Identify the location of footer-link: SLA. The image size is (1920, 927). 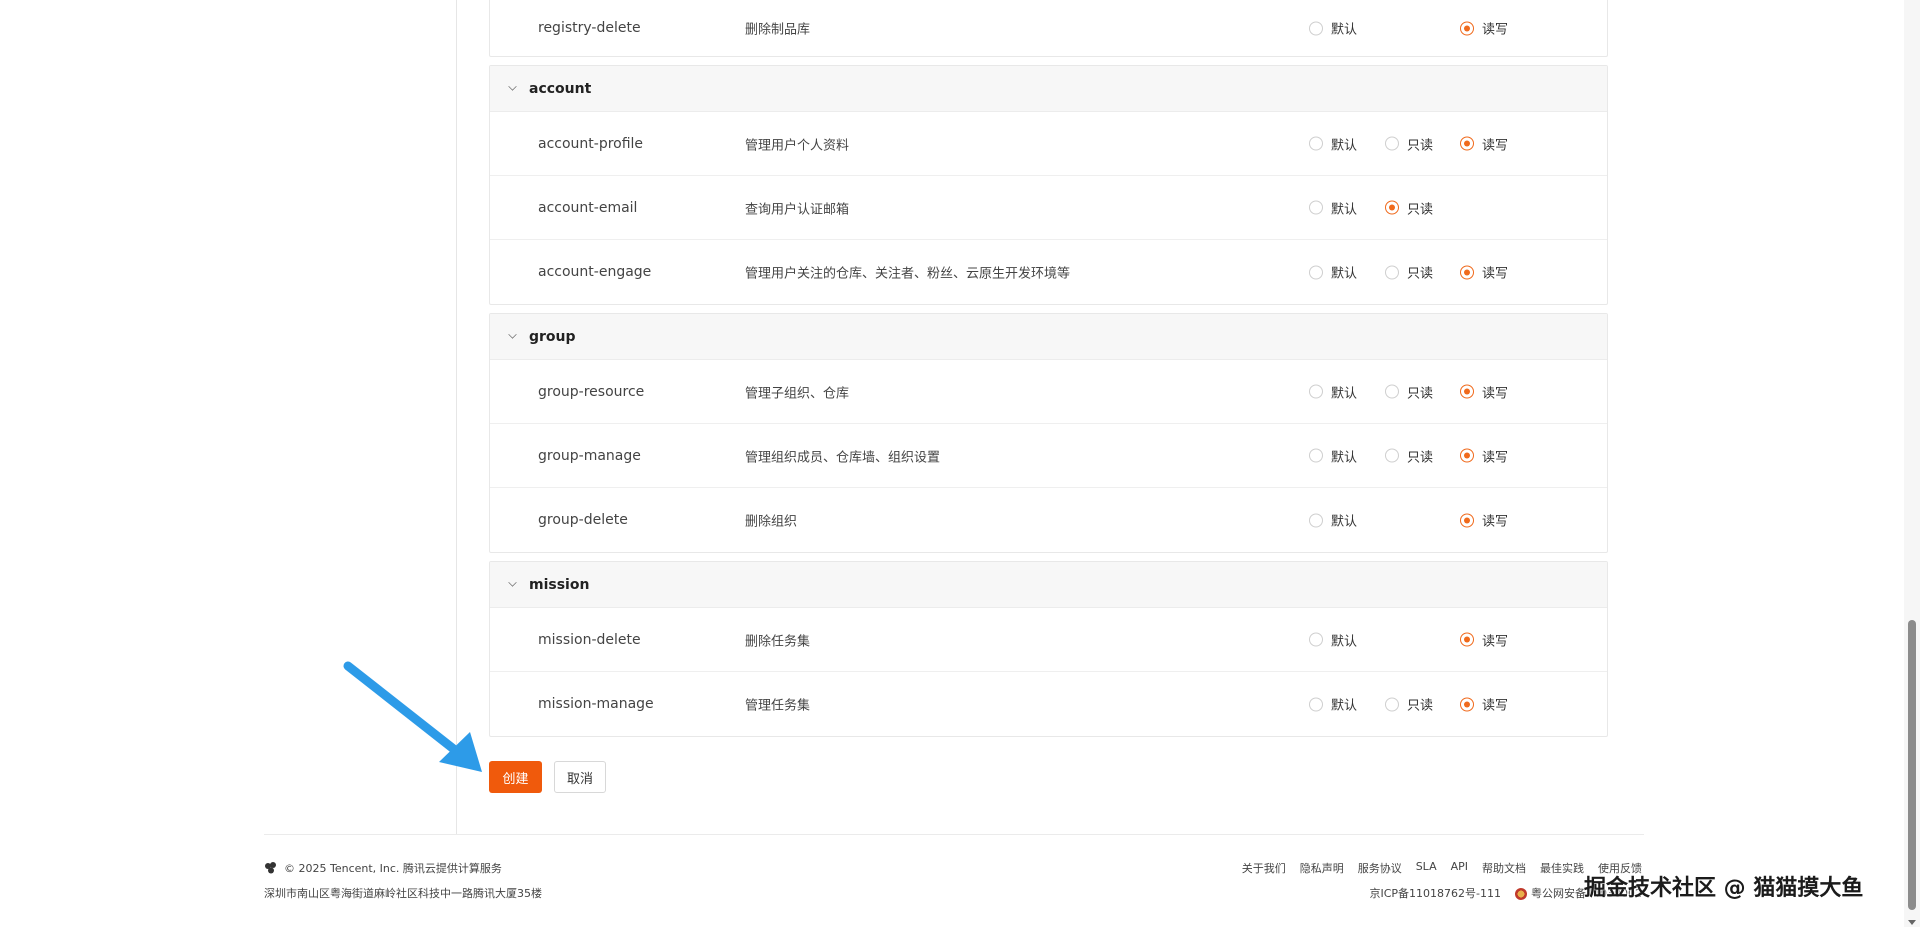
(1426, 868).